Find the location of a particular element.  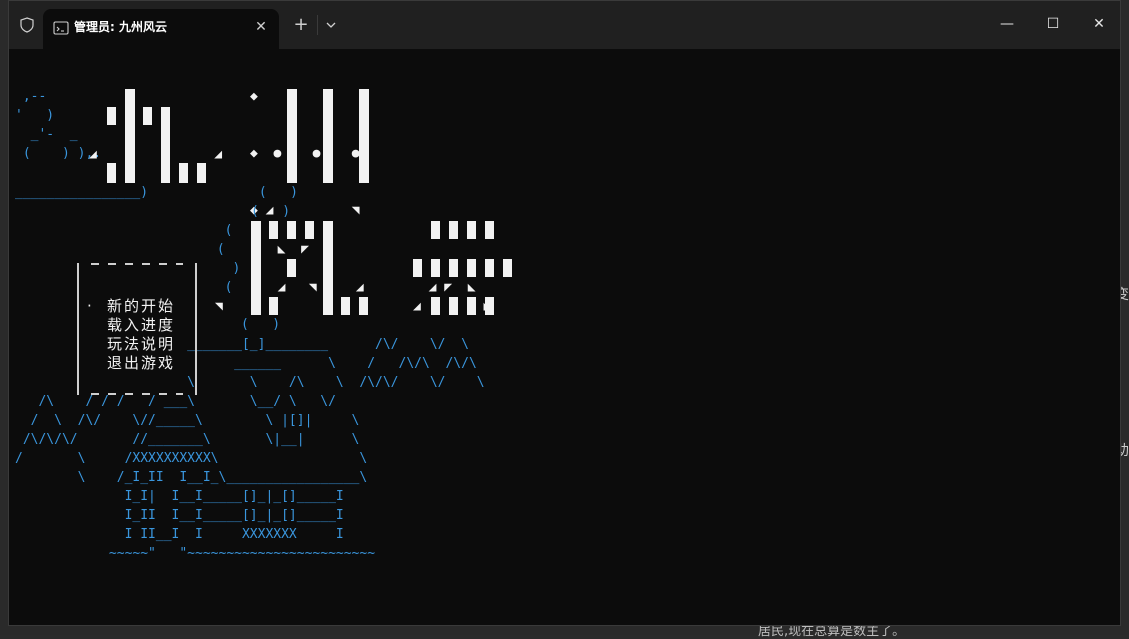

menu-item-exit: 退出游戏 is located at coordinates (137, 363).